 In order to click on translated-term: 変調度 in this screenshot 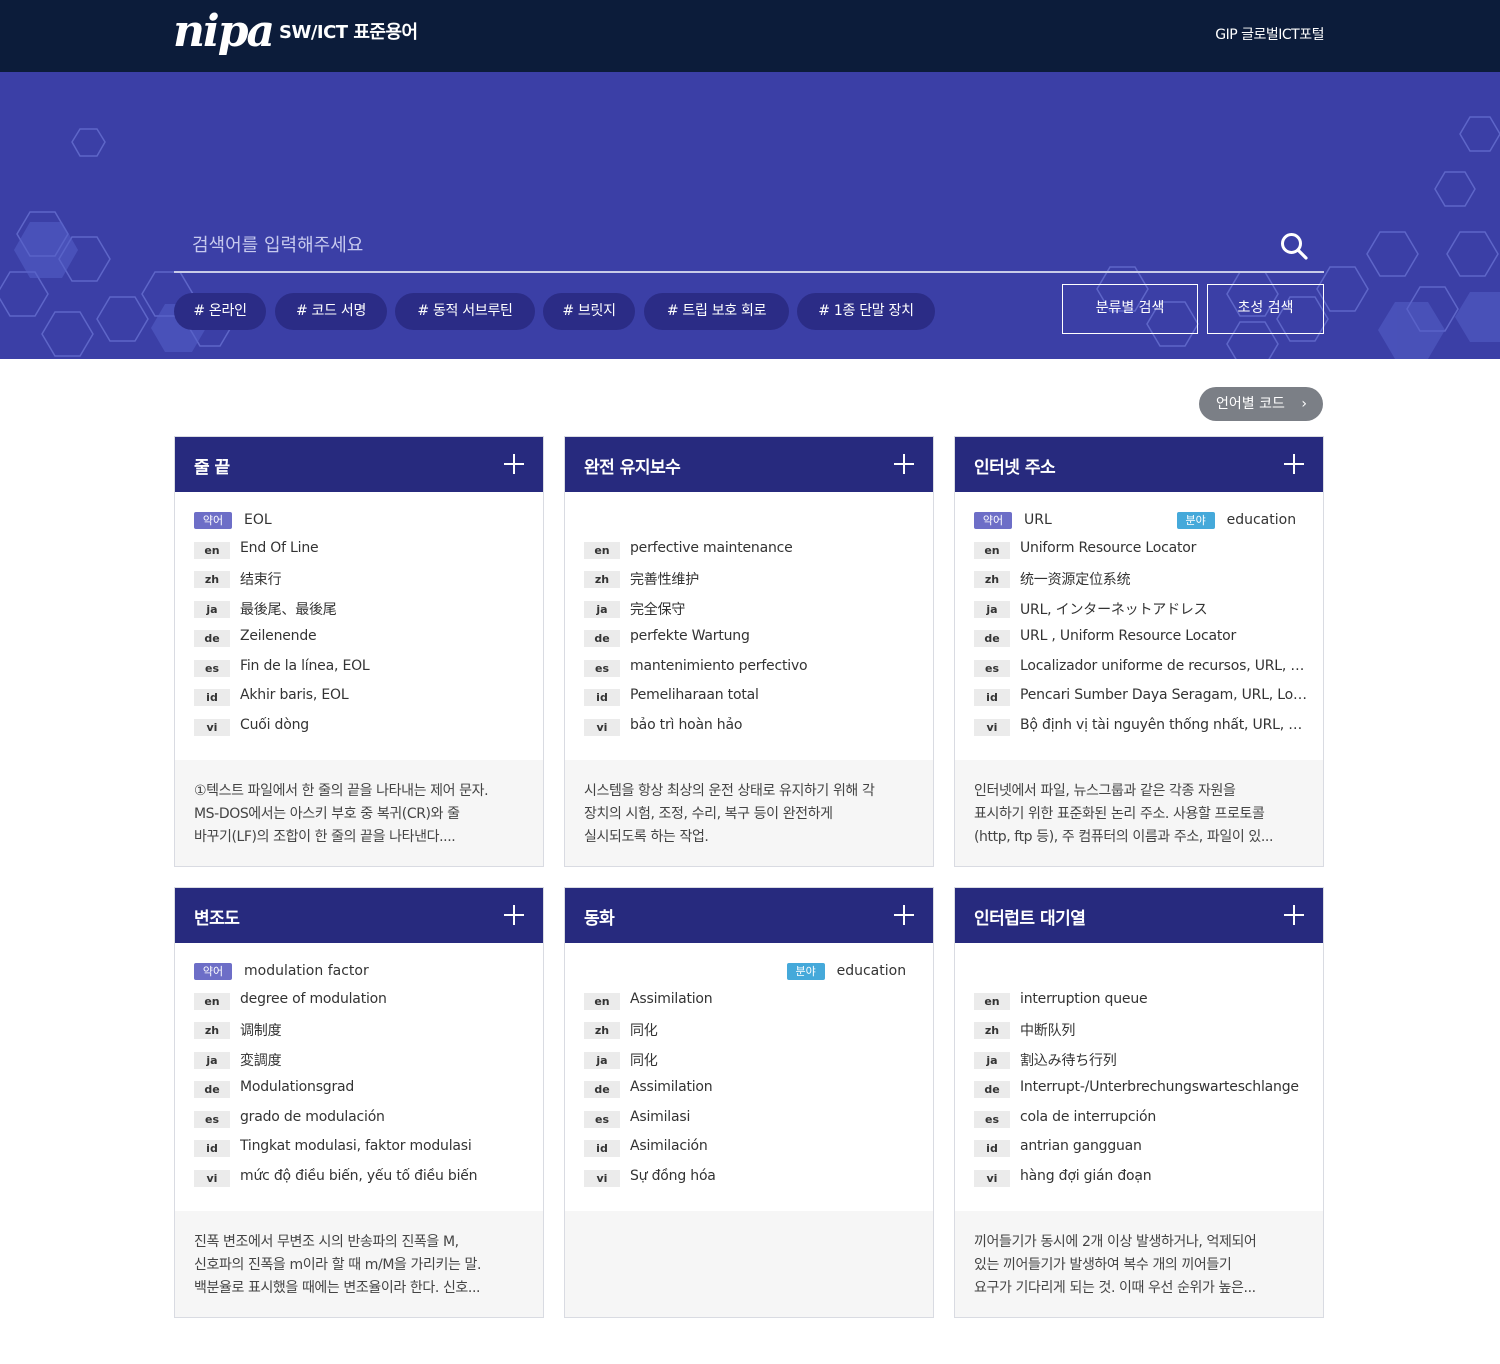, I will do `click(261, 1061)`.